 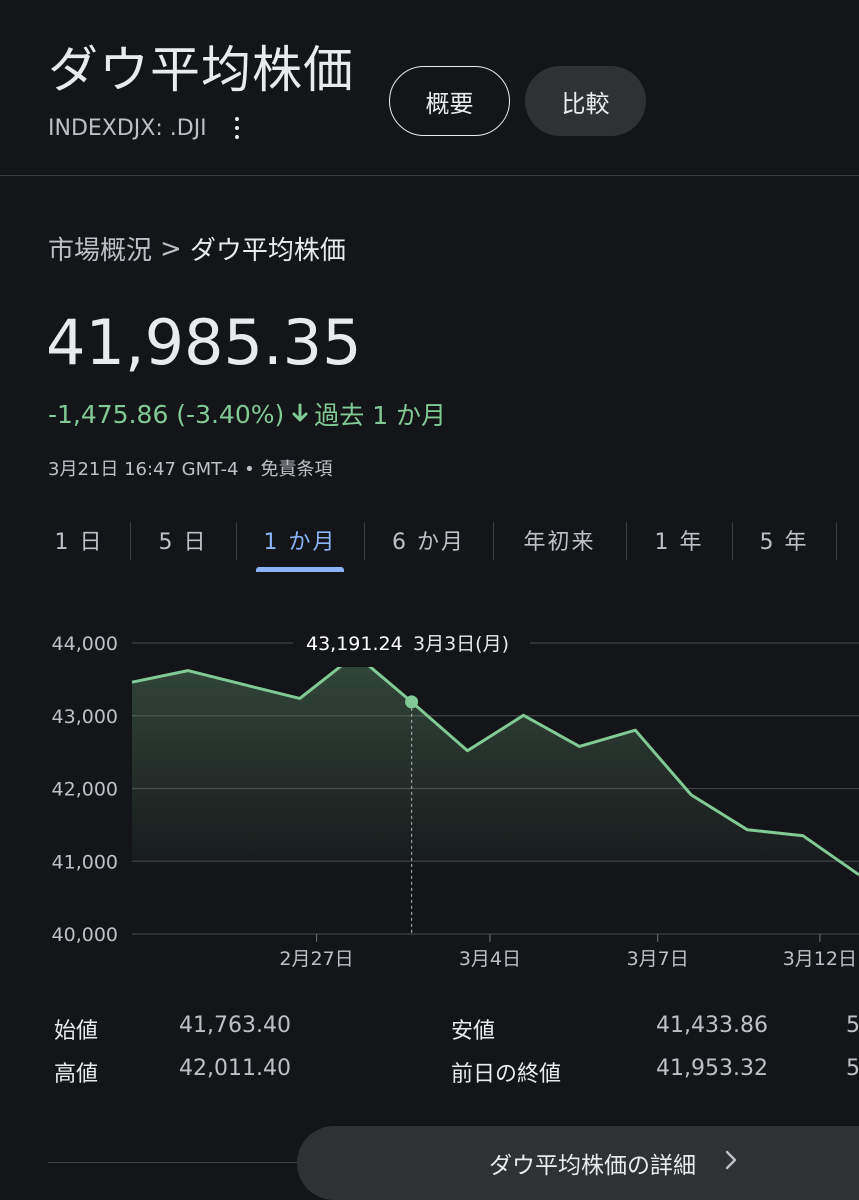 I want to click on breadcrumb-parent: 市場概況, so click(x=100, y=248).